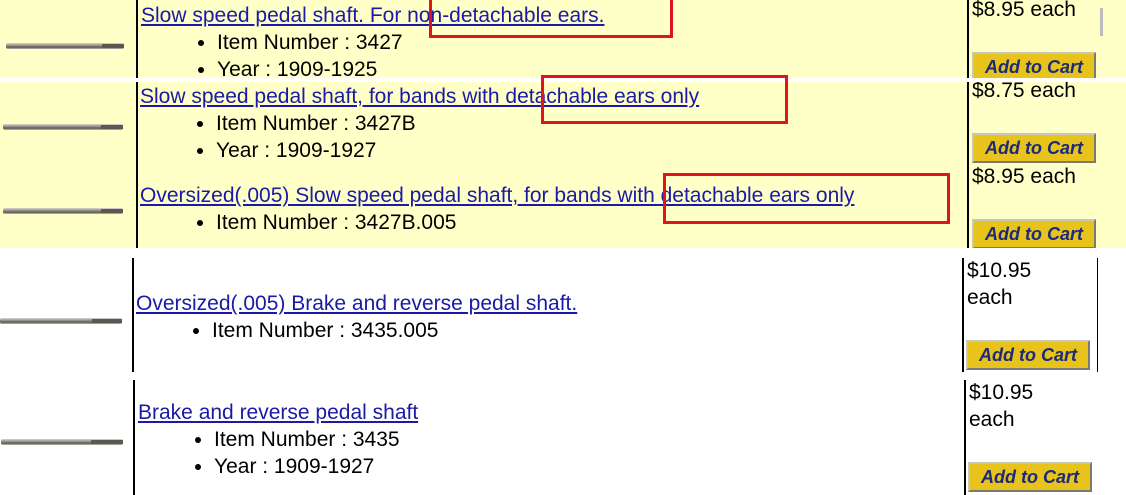 The height and width of the screenshot is (495, 1126). I want to click on price: $8.75 each, so click(1024, 92).